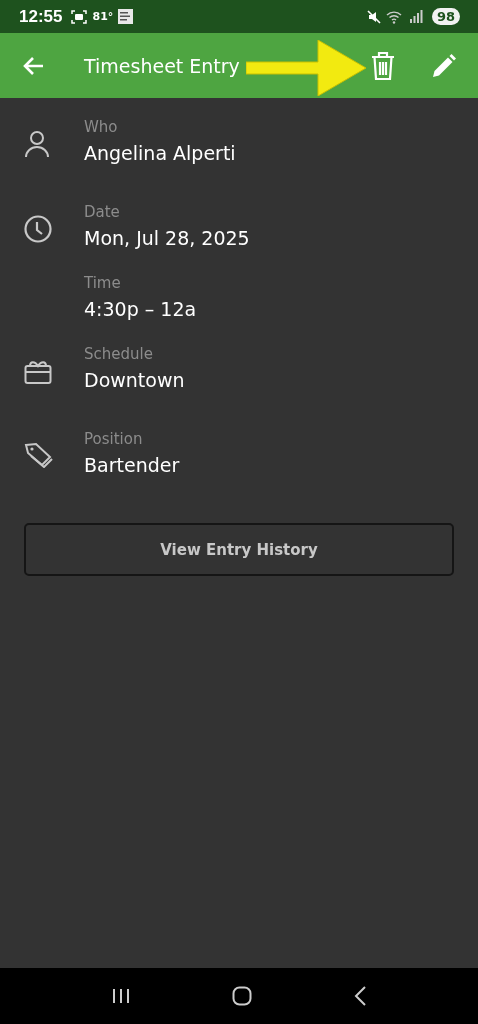 The height and width of the screenshot is (1024, 478). Describe the element at coordinates (239, 549) in the screenshot. I see `view-history-button: View Entry History` at that location.